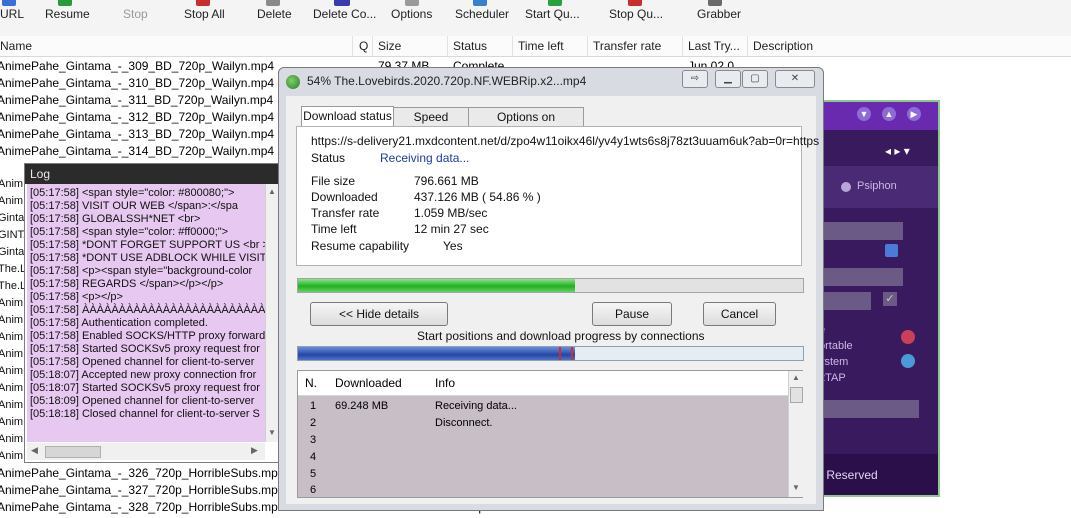 The image size is (1071, 518). Describe the element at coordinates (347, 117) in the screenshot. I see `tab-download-status: Download status` at that location.